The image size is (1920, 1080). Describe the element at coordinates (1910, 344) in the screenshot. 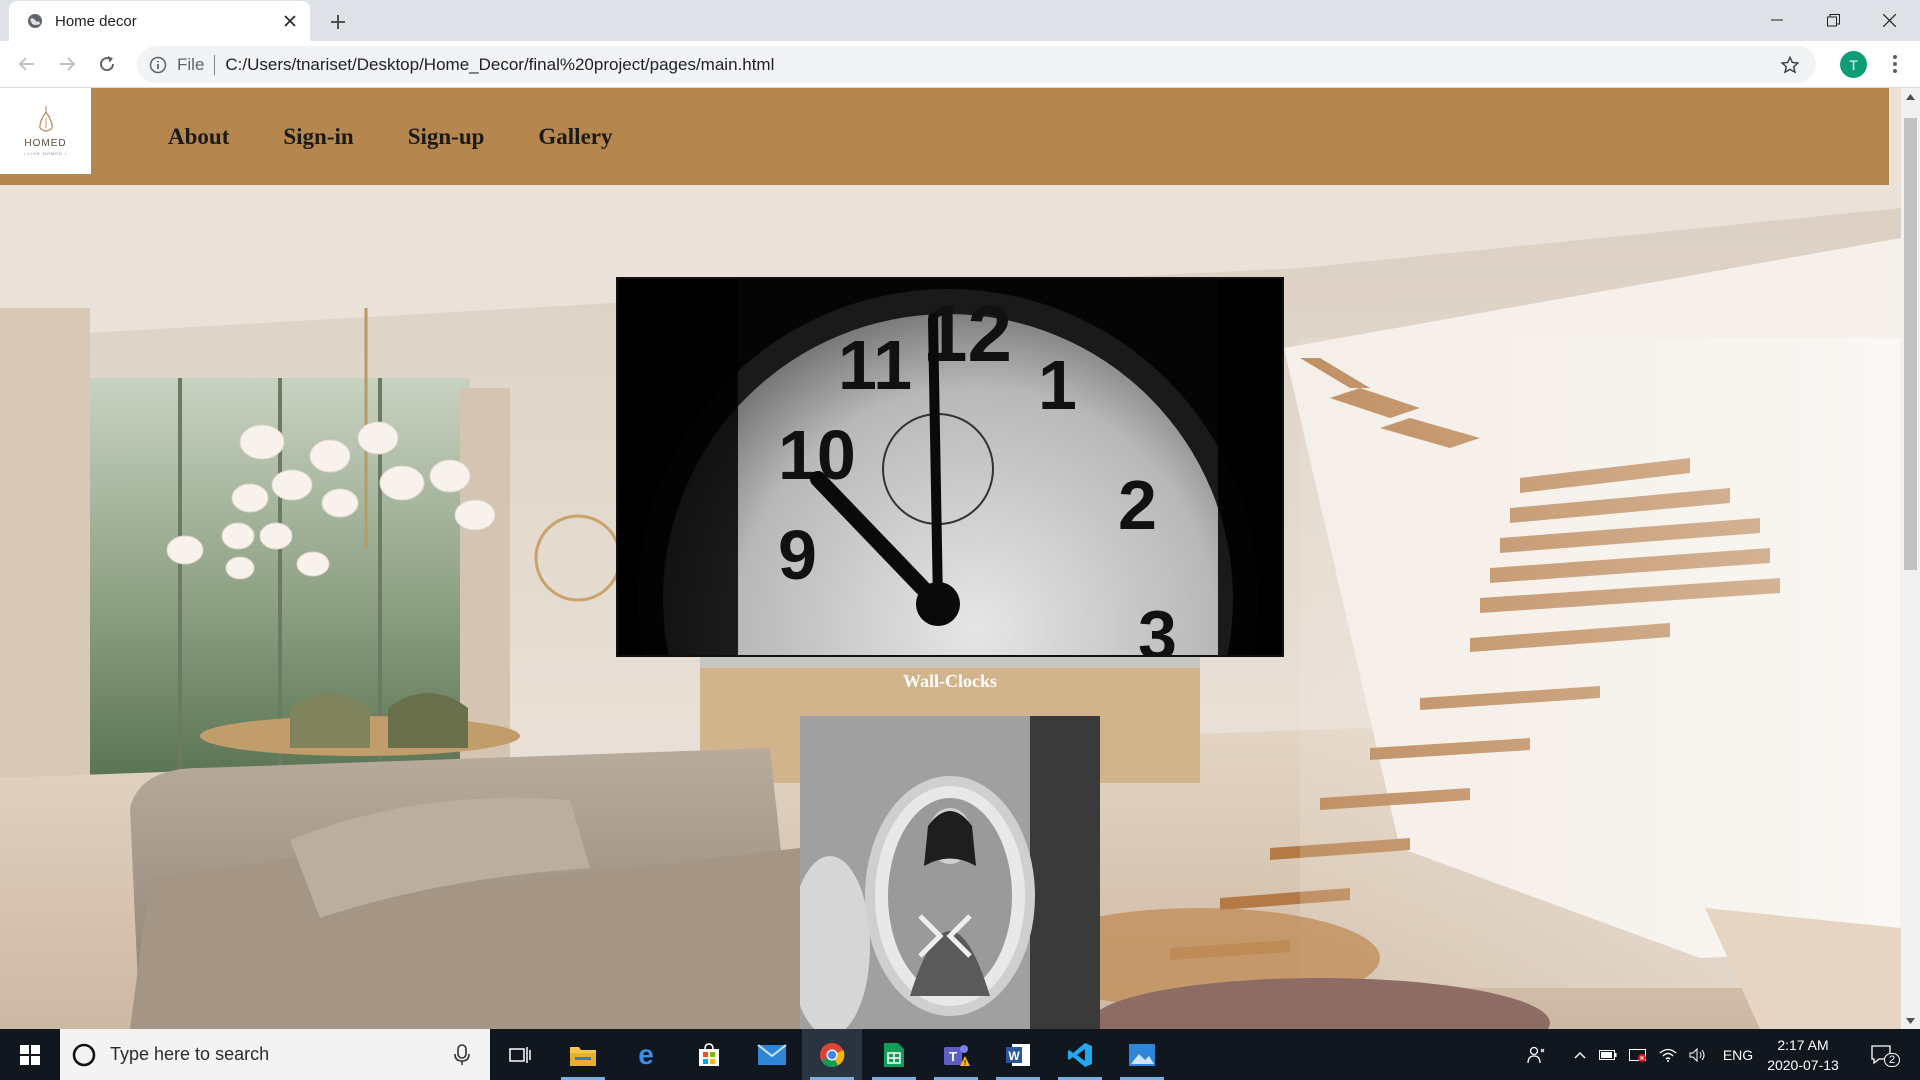

I see `scroll-thumb` at that location.